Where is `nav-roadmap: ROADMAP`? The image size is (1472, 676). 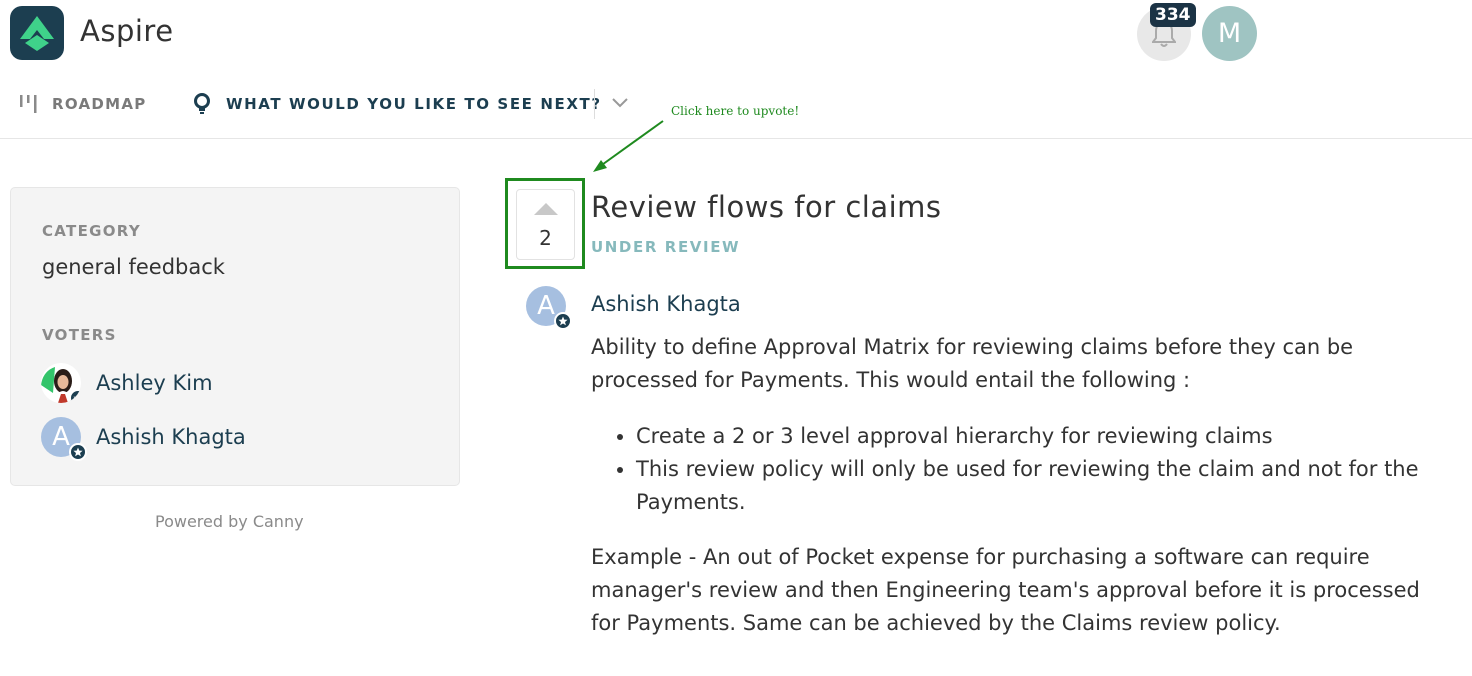 nav-roadmap: ROADMAP is located at coordinates (82, 104).